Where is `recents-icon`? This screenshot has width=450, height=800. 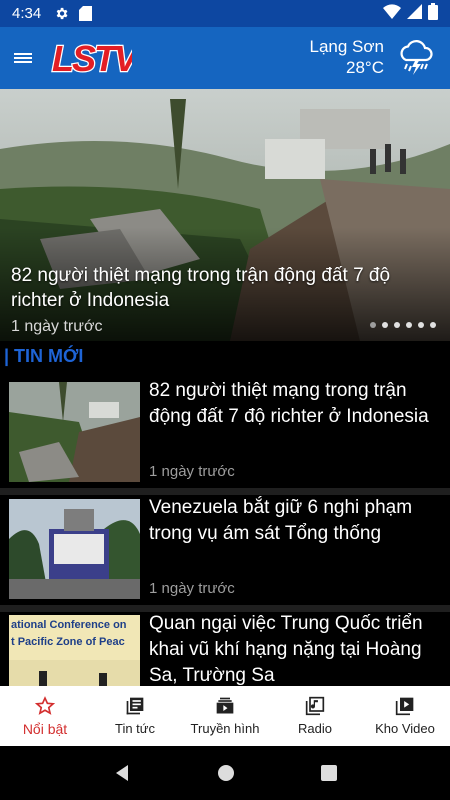
recents-icon is located at coordinates (329, 773).